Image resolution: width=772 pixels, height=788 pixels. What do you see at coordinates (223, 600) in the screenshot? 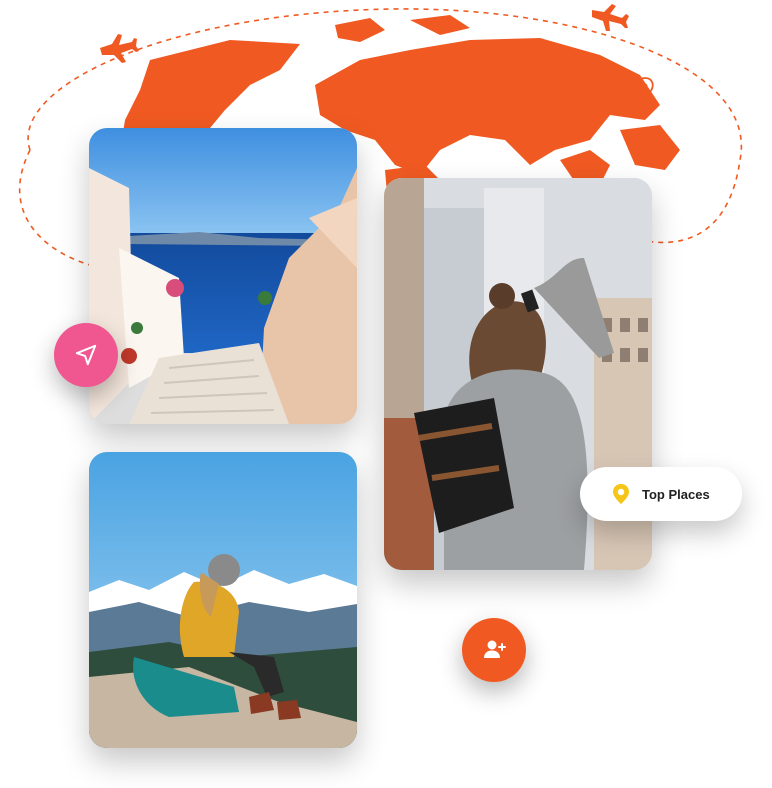
I see `photo-hiker-mountain` at bounding box center [223, 600].